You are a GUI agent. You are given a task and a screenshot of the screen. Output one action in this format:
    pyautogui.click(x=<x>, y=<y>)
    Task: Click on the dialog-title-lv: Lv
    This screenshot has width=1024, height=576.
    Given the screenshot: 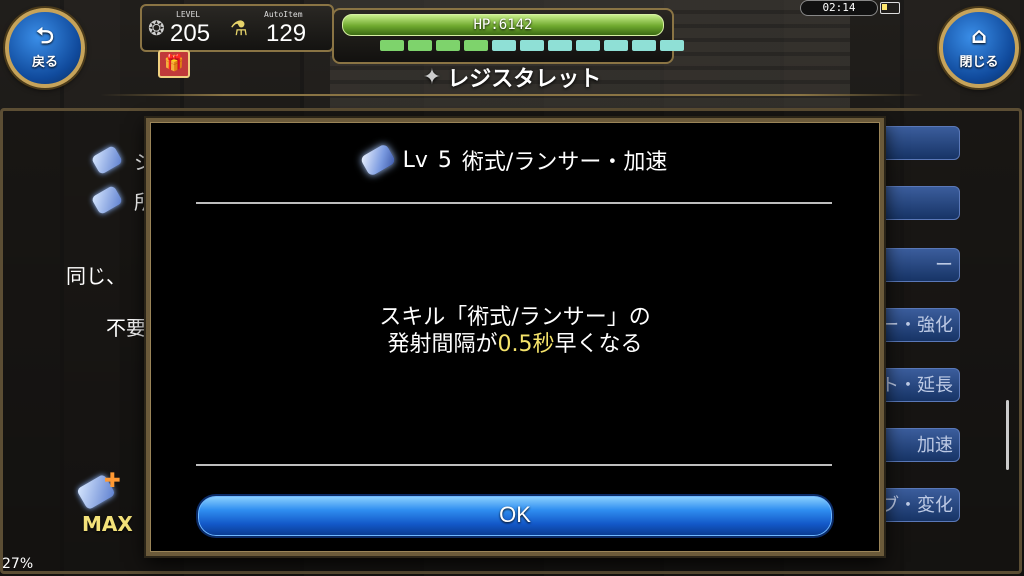 What is the action you would take?
    pyautogui.click(x=415, y=160)
    